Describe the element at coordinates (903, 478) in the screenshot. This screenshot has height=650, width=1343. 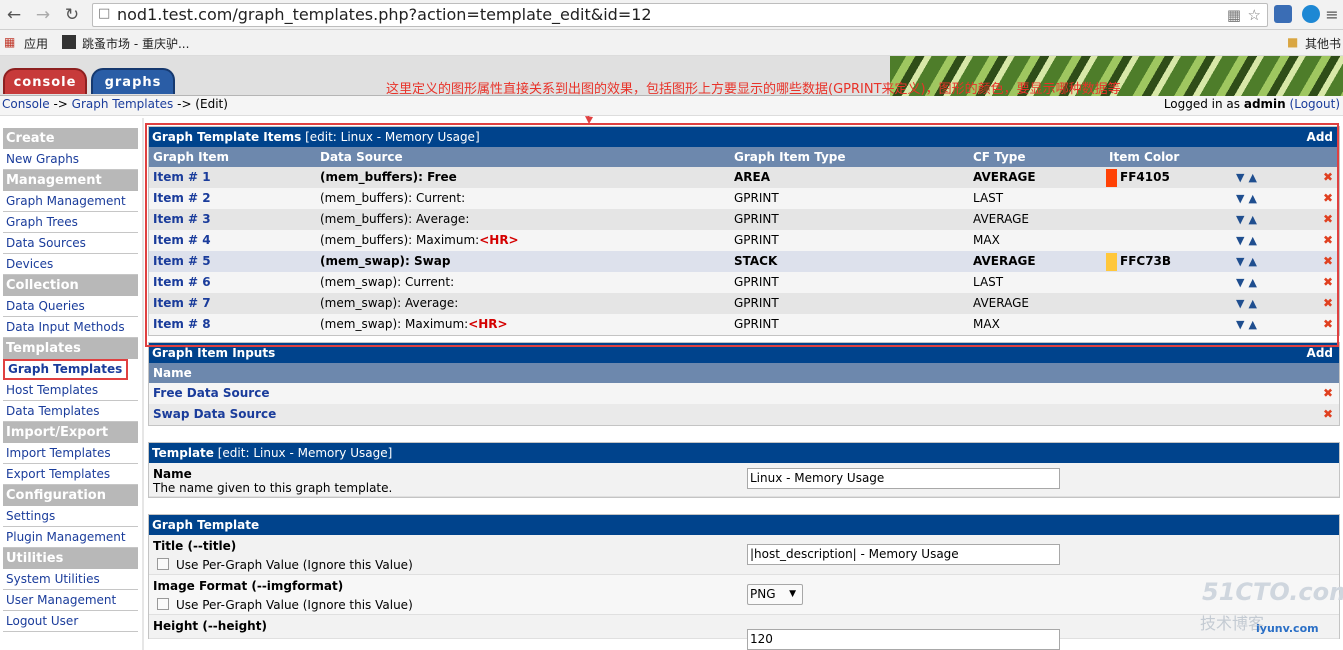
I see `template-name-input: Linux - Memory Usage` at that location.